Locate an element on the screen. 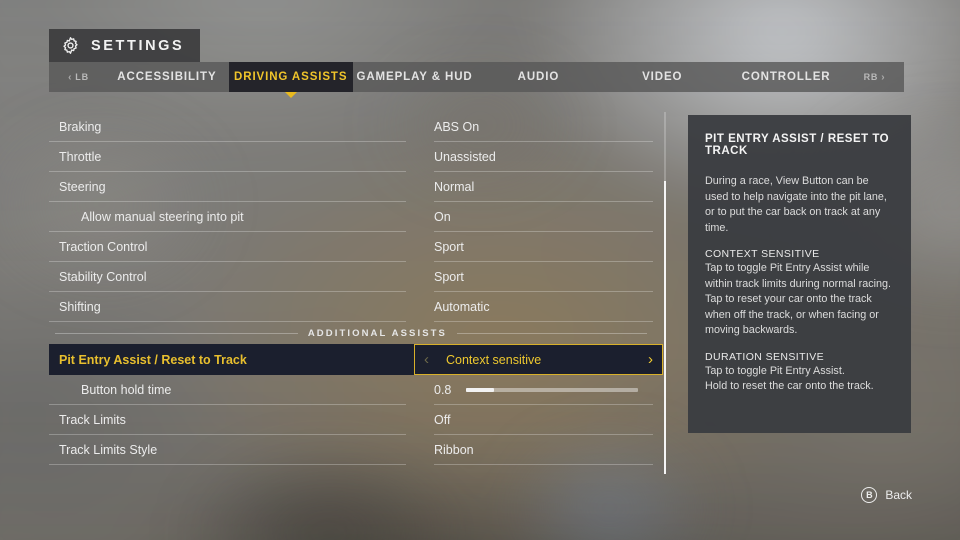 This screenshot has width=960, height=540. tab-accessibility: ACCESSIBILITY is located at coordinates (167, 77).